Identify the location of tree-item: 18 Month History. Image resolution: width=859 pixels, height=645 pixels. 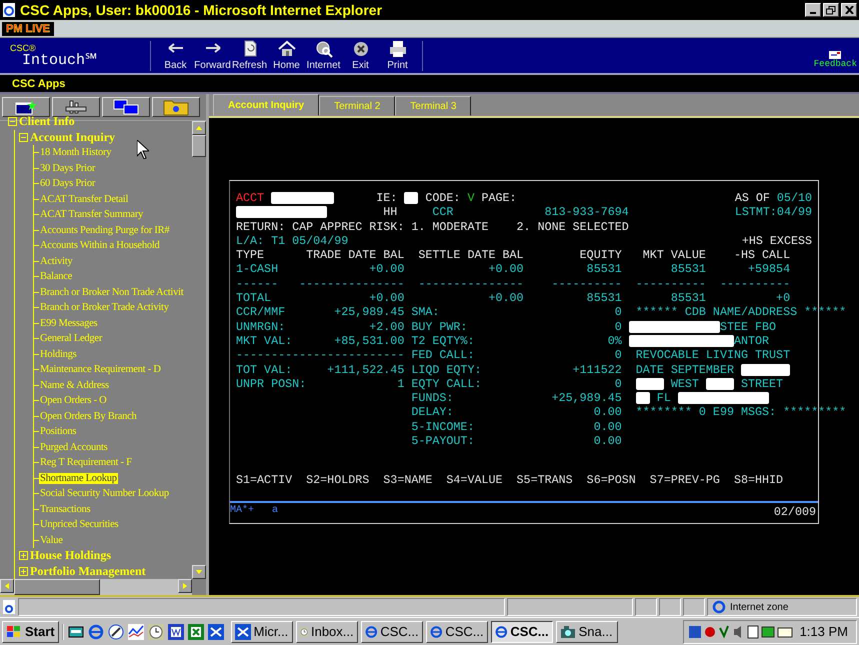
(75, 152).